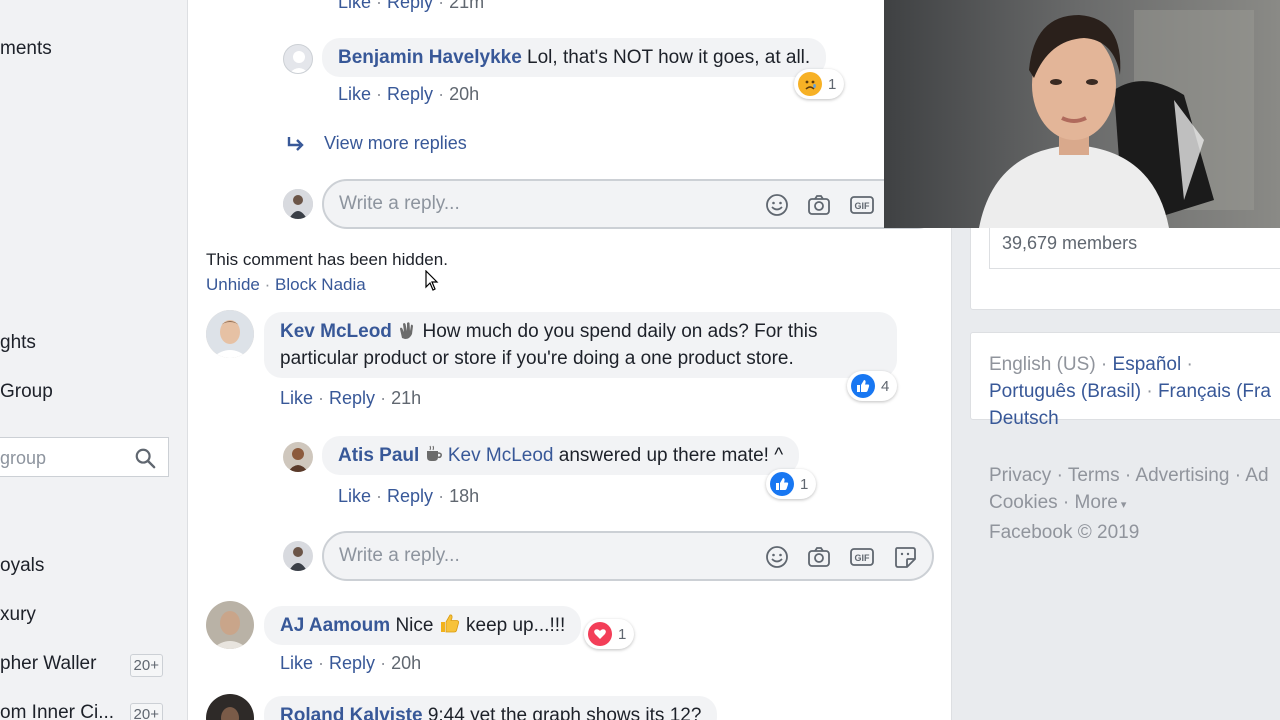 This screenshot has height=720, width=1280. What do you see at coordinates (23, 458) in the screenshot?
I see `group-search-placeholder: group` at bounding box center [23, 458].